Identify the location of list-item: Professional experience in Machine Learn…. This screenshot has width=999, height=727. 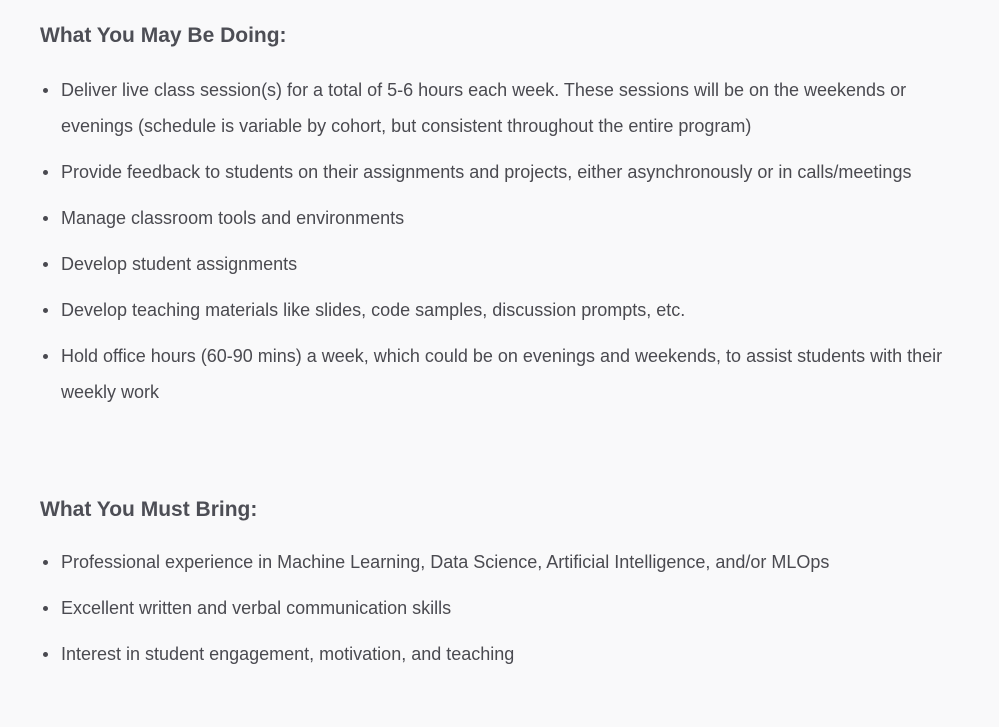
(509, 562).